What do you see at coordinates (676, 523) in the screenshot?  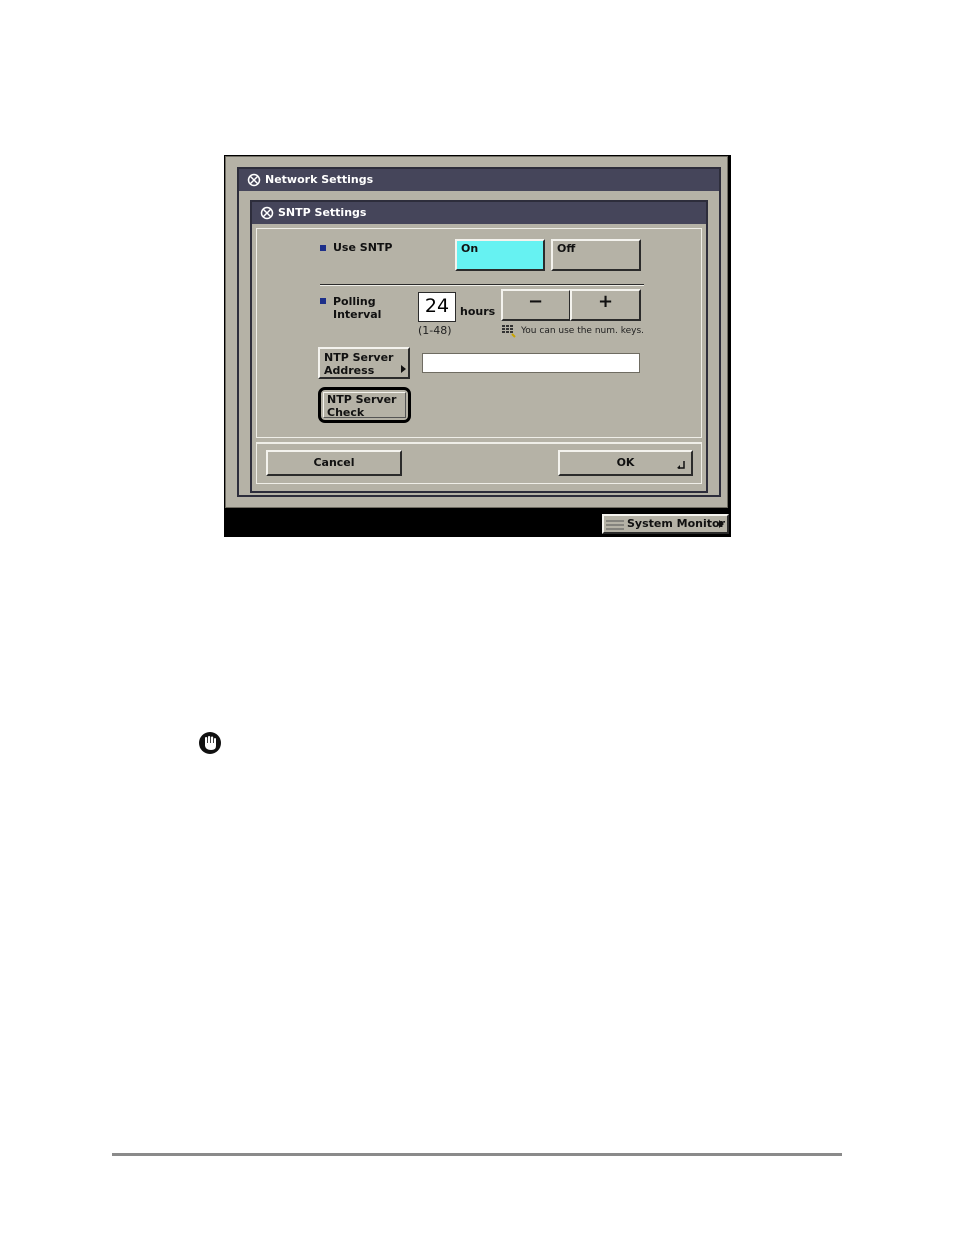 I see `system-monitor-label: System Monitor` at bounding box center [676, 523].